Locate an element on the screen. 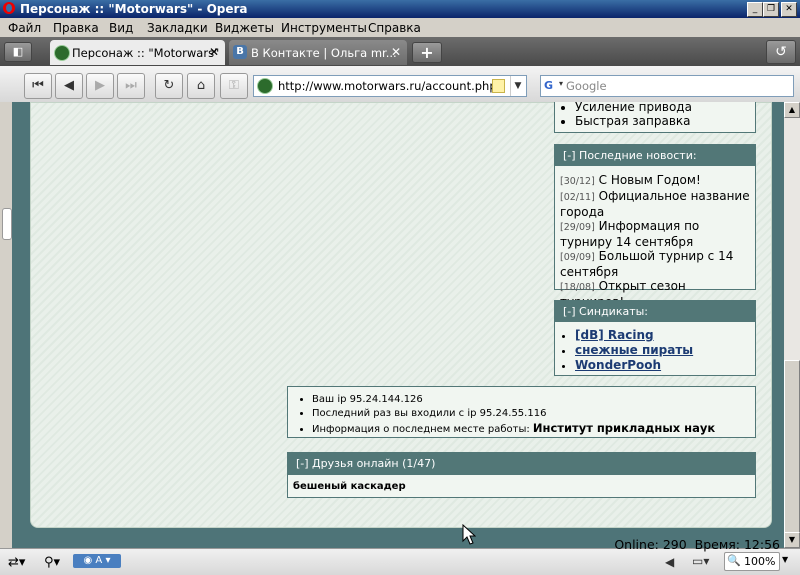 The image size is (800, 575). news-date: [09/09] is located at coordinates (577, 257).